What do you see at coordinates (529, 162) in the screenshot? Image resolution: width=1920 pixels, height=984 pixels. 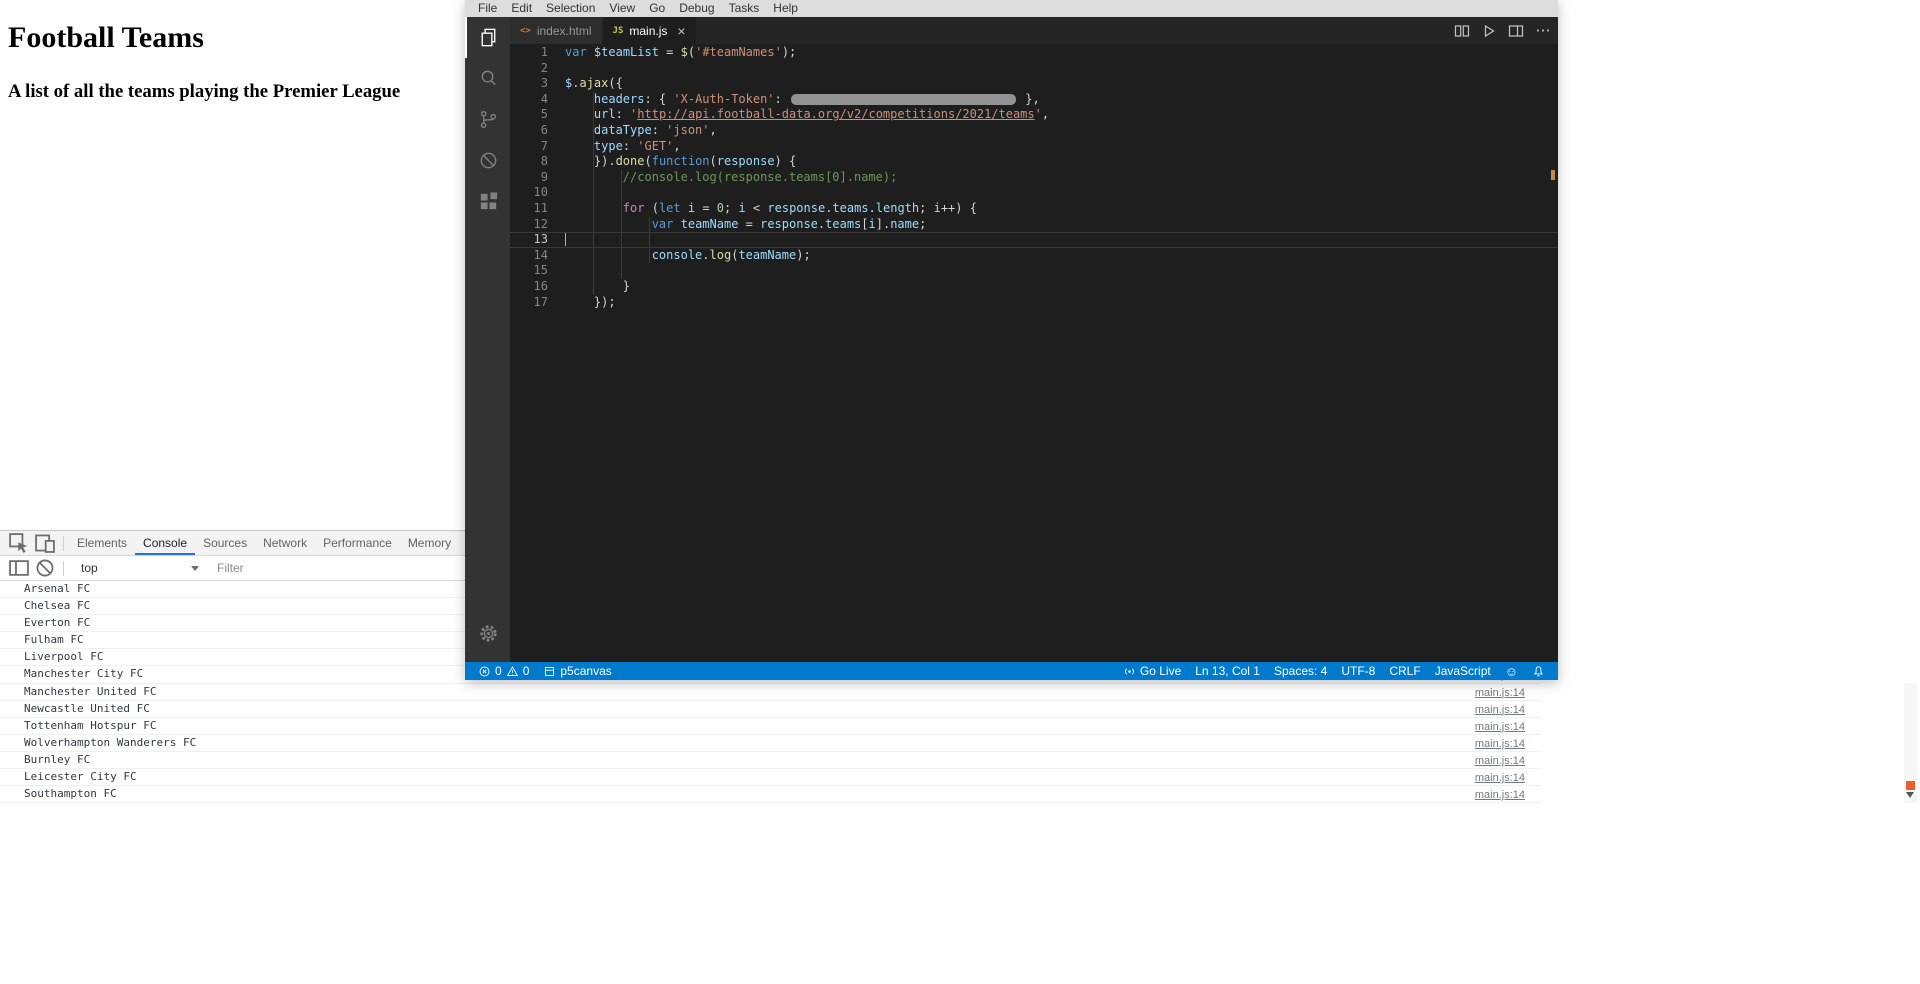 I see `line-number: 8` at bounding box center [529, 162].